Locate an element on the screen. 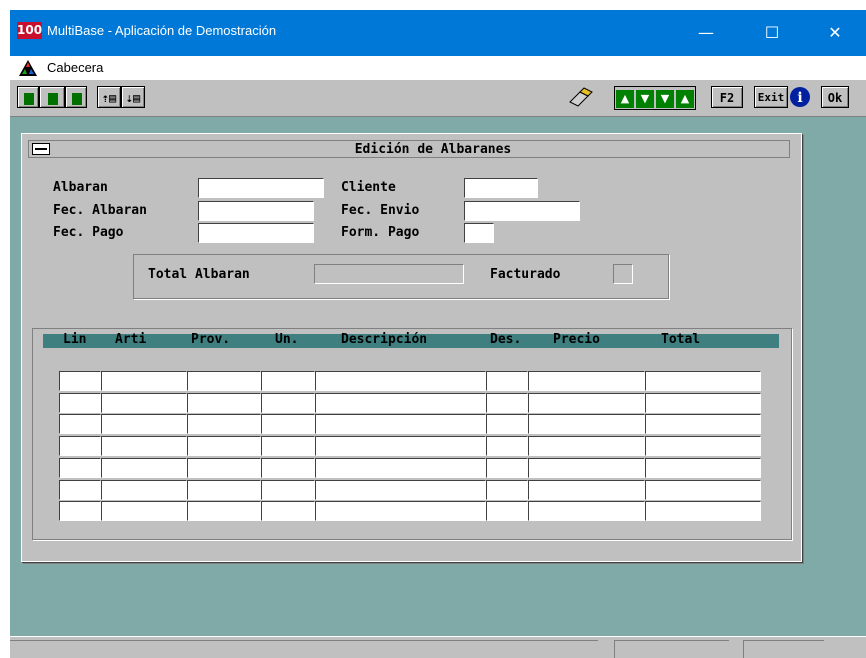 The image size is (866, 658). total-albaran-label: Total Albaran is located at coordinates (199, 274).